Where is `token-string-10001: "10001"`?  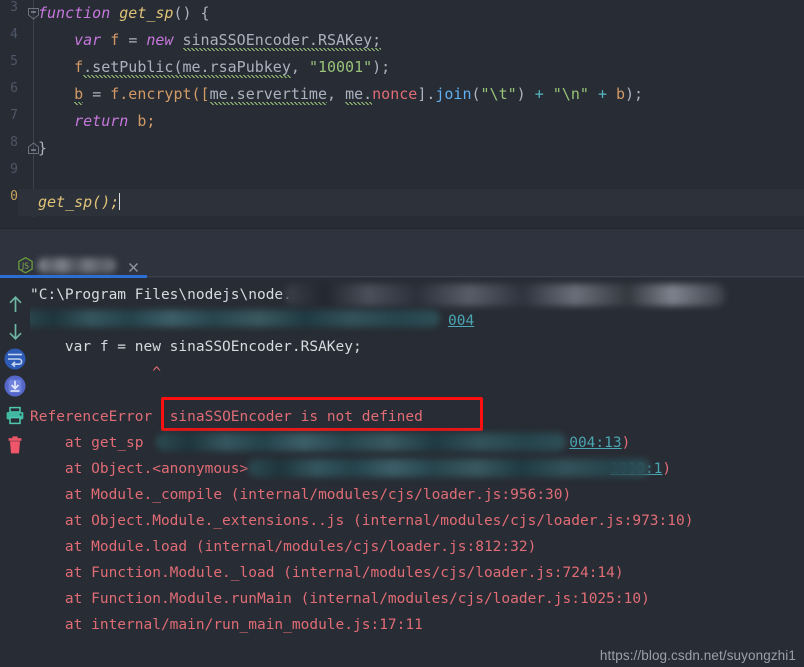 token-string-10001: "10001" is located at coordinates (340, 67).